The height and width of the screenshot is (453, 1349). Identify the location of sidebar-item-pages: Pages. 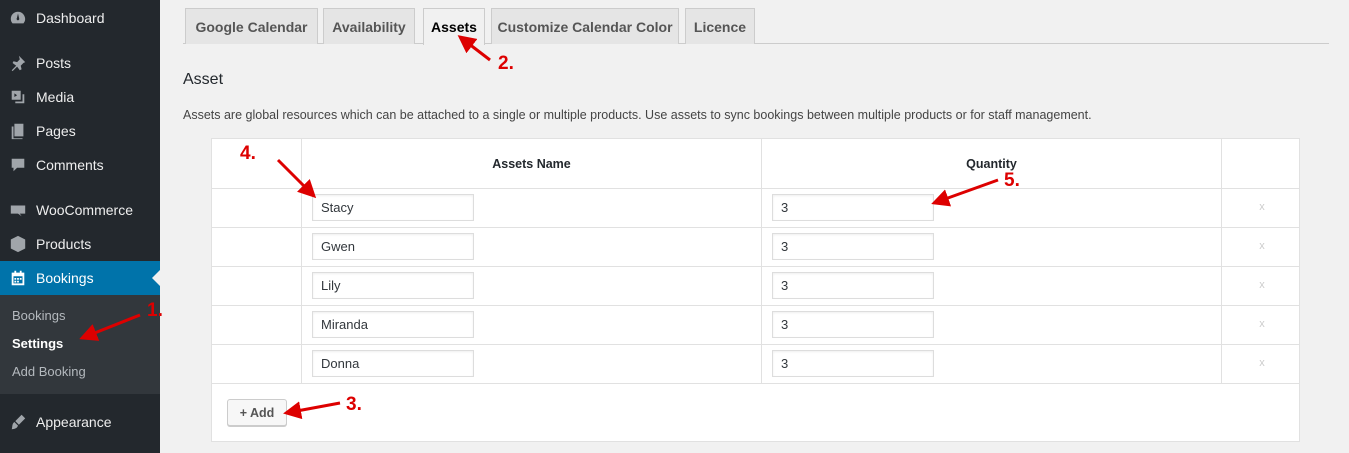
(80, 131).